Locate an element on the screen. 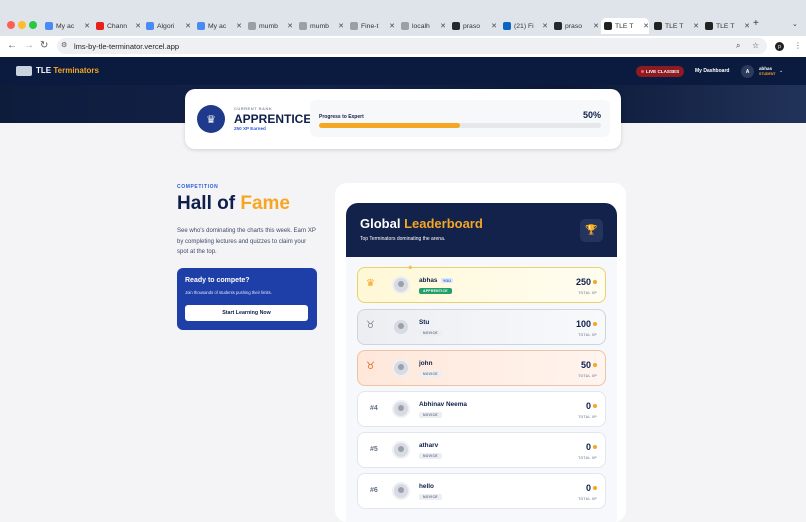 Image resolution: width=806 pixels, height=522 pixels. extension-icon: p is located at coordinates (779, 46).